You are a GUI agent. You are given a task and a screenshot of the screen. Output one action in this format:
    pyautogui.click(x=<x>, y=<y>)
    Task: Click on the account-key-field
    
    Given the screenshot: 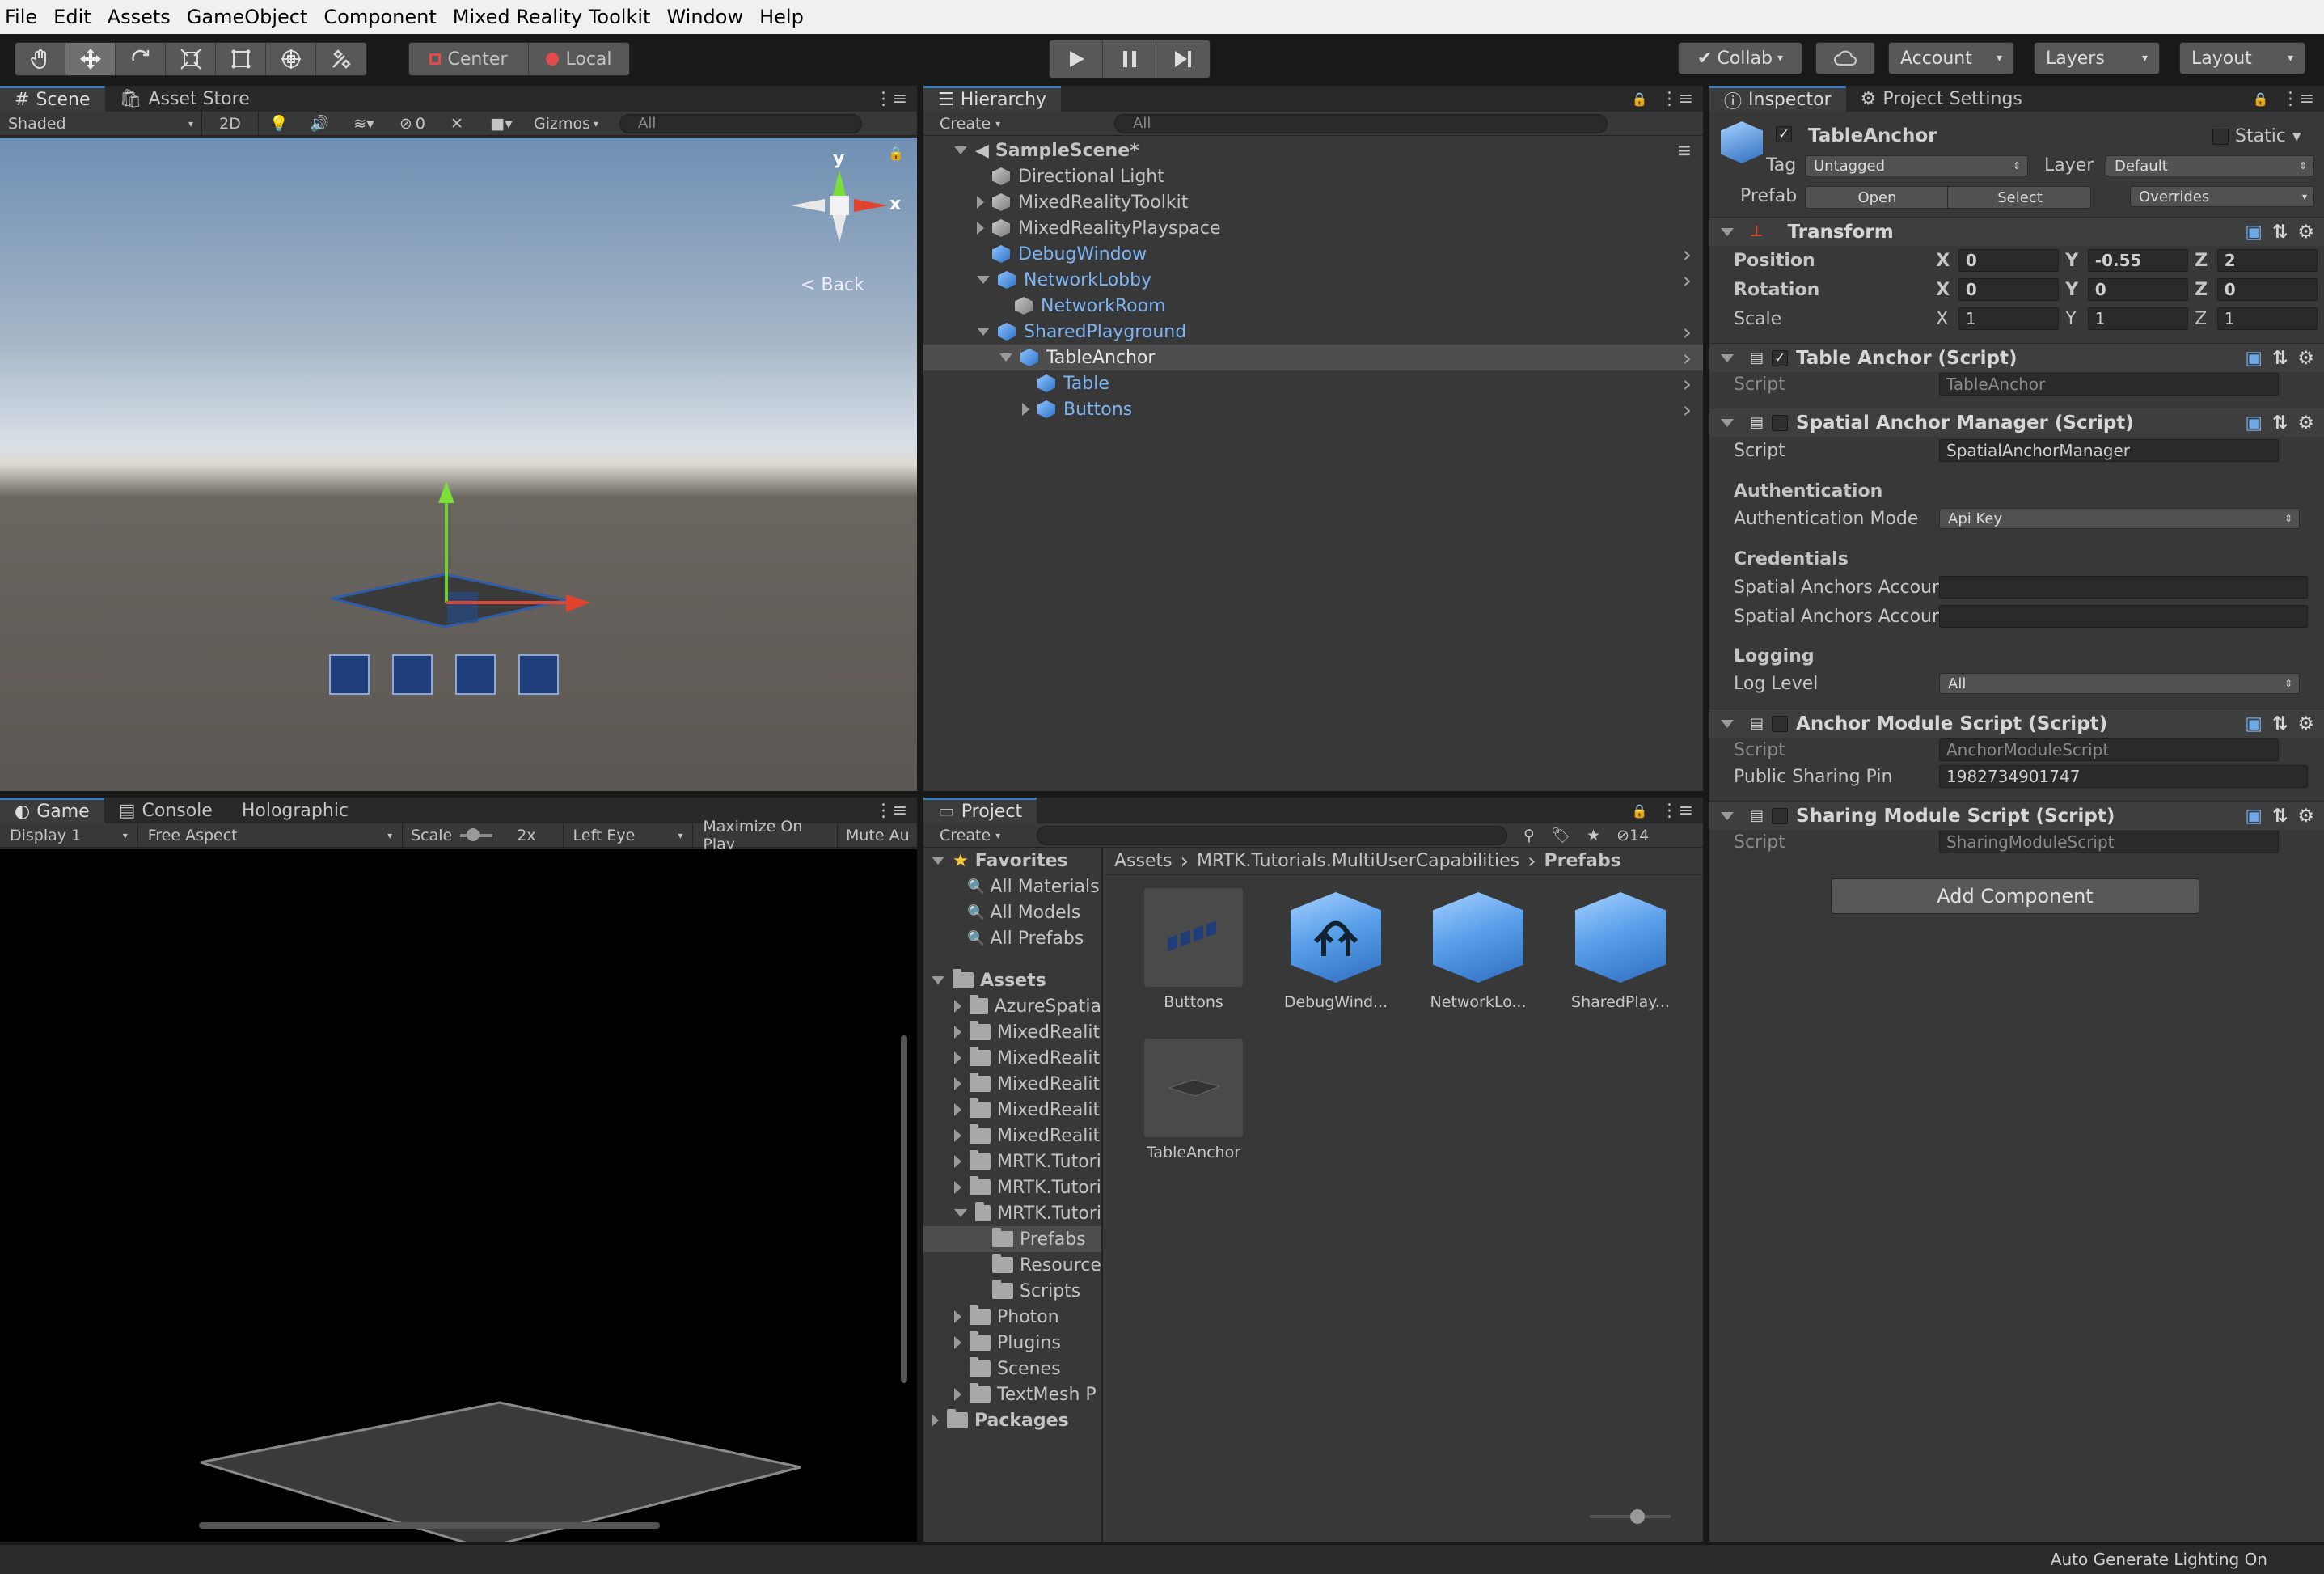 What is the action you would take?
    pyautogui.click(x=2123, y=617)
    